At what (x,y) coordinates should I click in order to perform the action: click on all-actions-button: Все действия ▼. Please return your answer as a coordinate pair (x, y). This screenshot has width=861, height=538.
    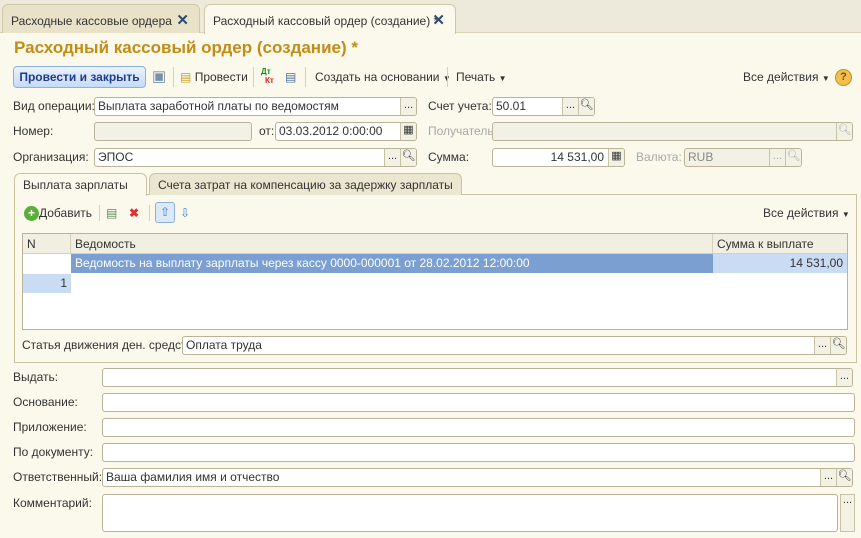
    Looking at the image, I should click on (786, 77).